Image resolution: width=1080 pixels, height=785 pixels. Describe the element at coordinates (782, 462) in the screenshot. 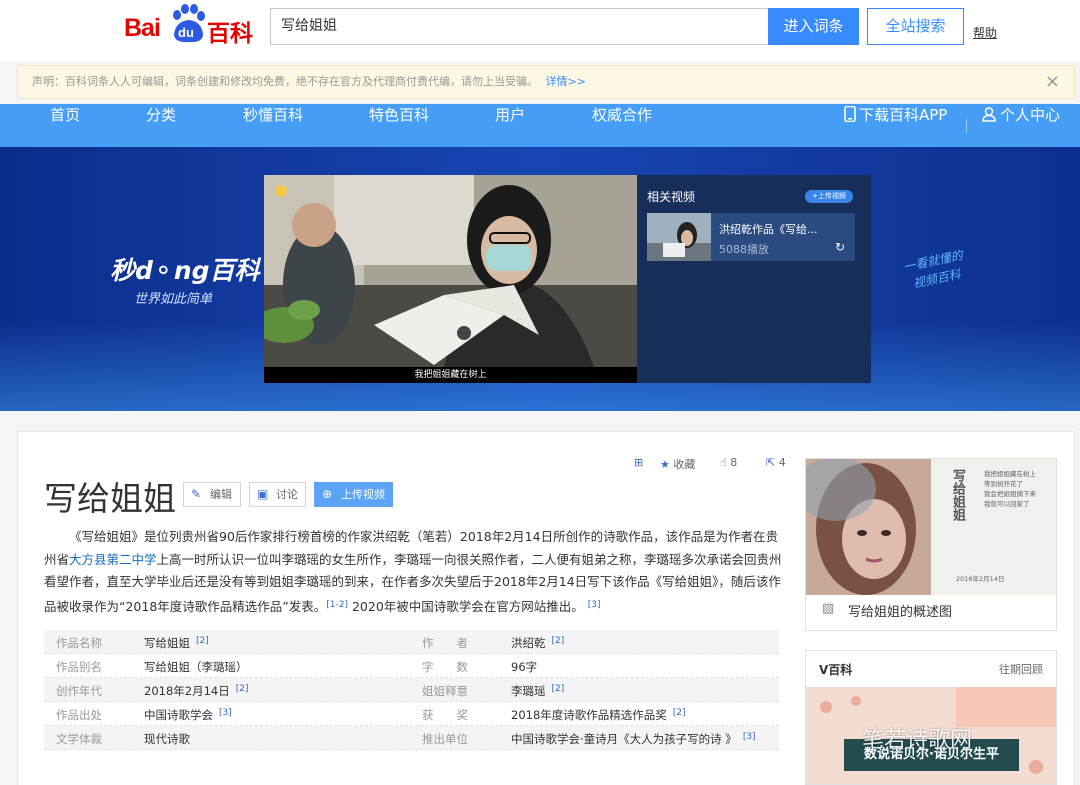

I see `share-count: 4` at that location.